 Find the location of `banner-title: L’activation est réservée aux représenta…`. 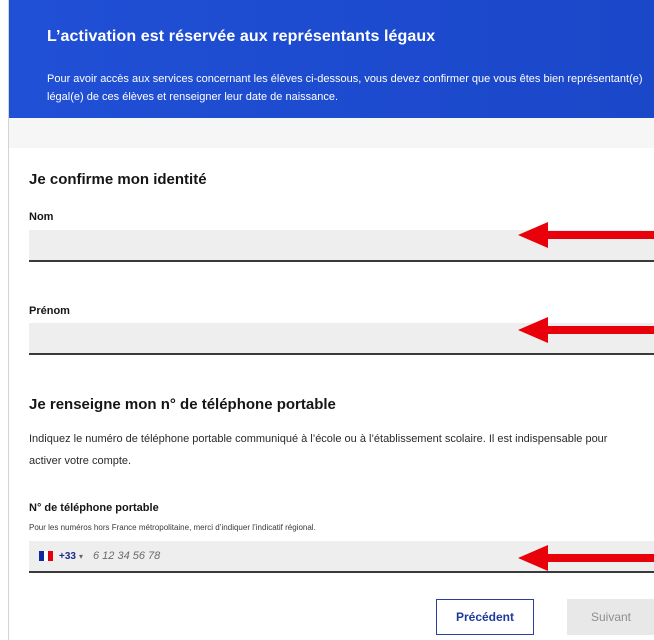

banner-title: L’activation est réservée aux représenta… is located at coordinates (241, 36).